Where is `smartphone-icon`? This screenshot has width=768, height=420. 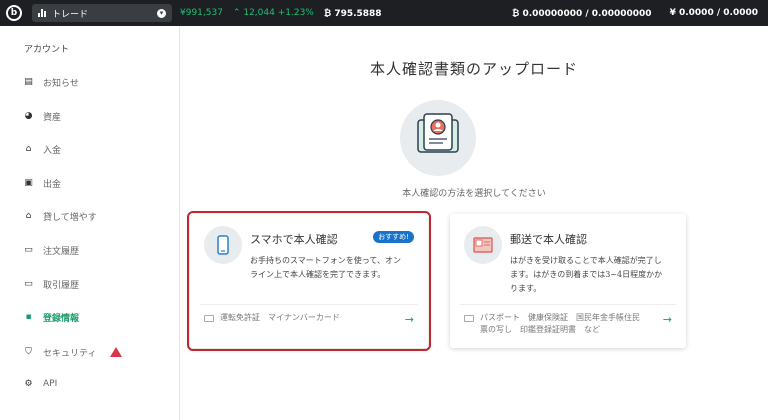
smartphone-icon is located at coordinates (223, 245).